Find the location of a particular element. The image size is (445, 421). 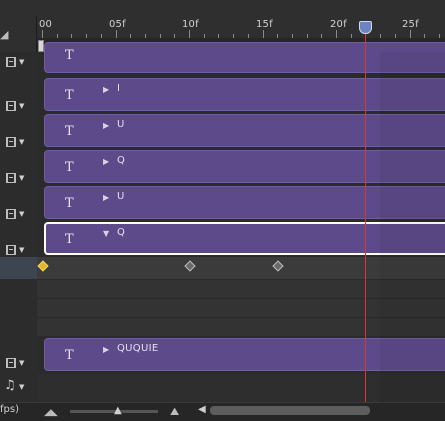

ruler-label-25f: 25f is located at coordinates (410, 24).